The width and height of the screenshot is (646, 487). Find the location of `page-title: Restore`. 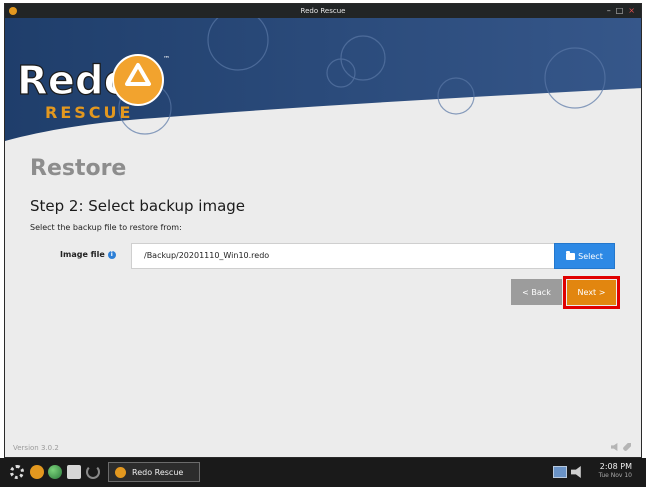

page-title: Restore is located at coordinates (78, 168).